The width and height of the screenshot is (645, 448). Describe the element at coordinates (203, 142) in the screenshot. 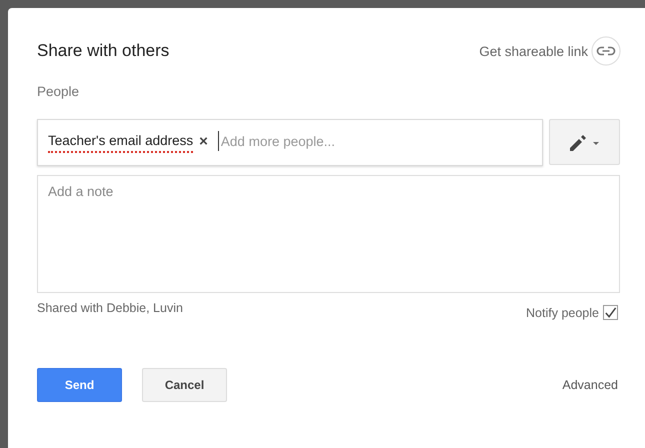

I see `remove-icon: ×` at that location.